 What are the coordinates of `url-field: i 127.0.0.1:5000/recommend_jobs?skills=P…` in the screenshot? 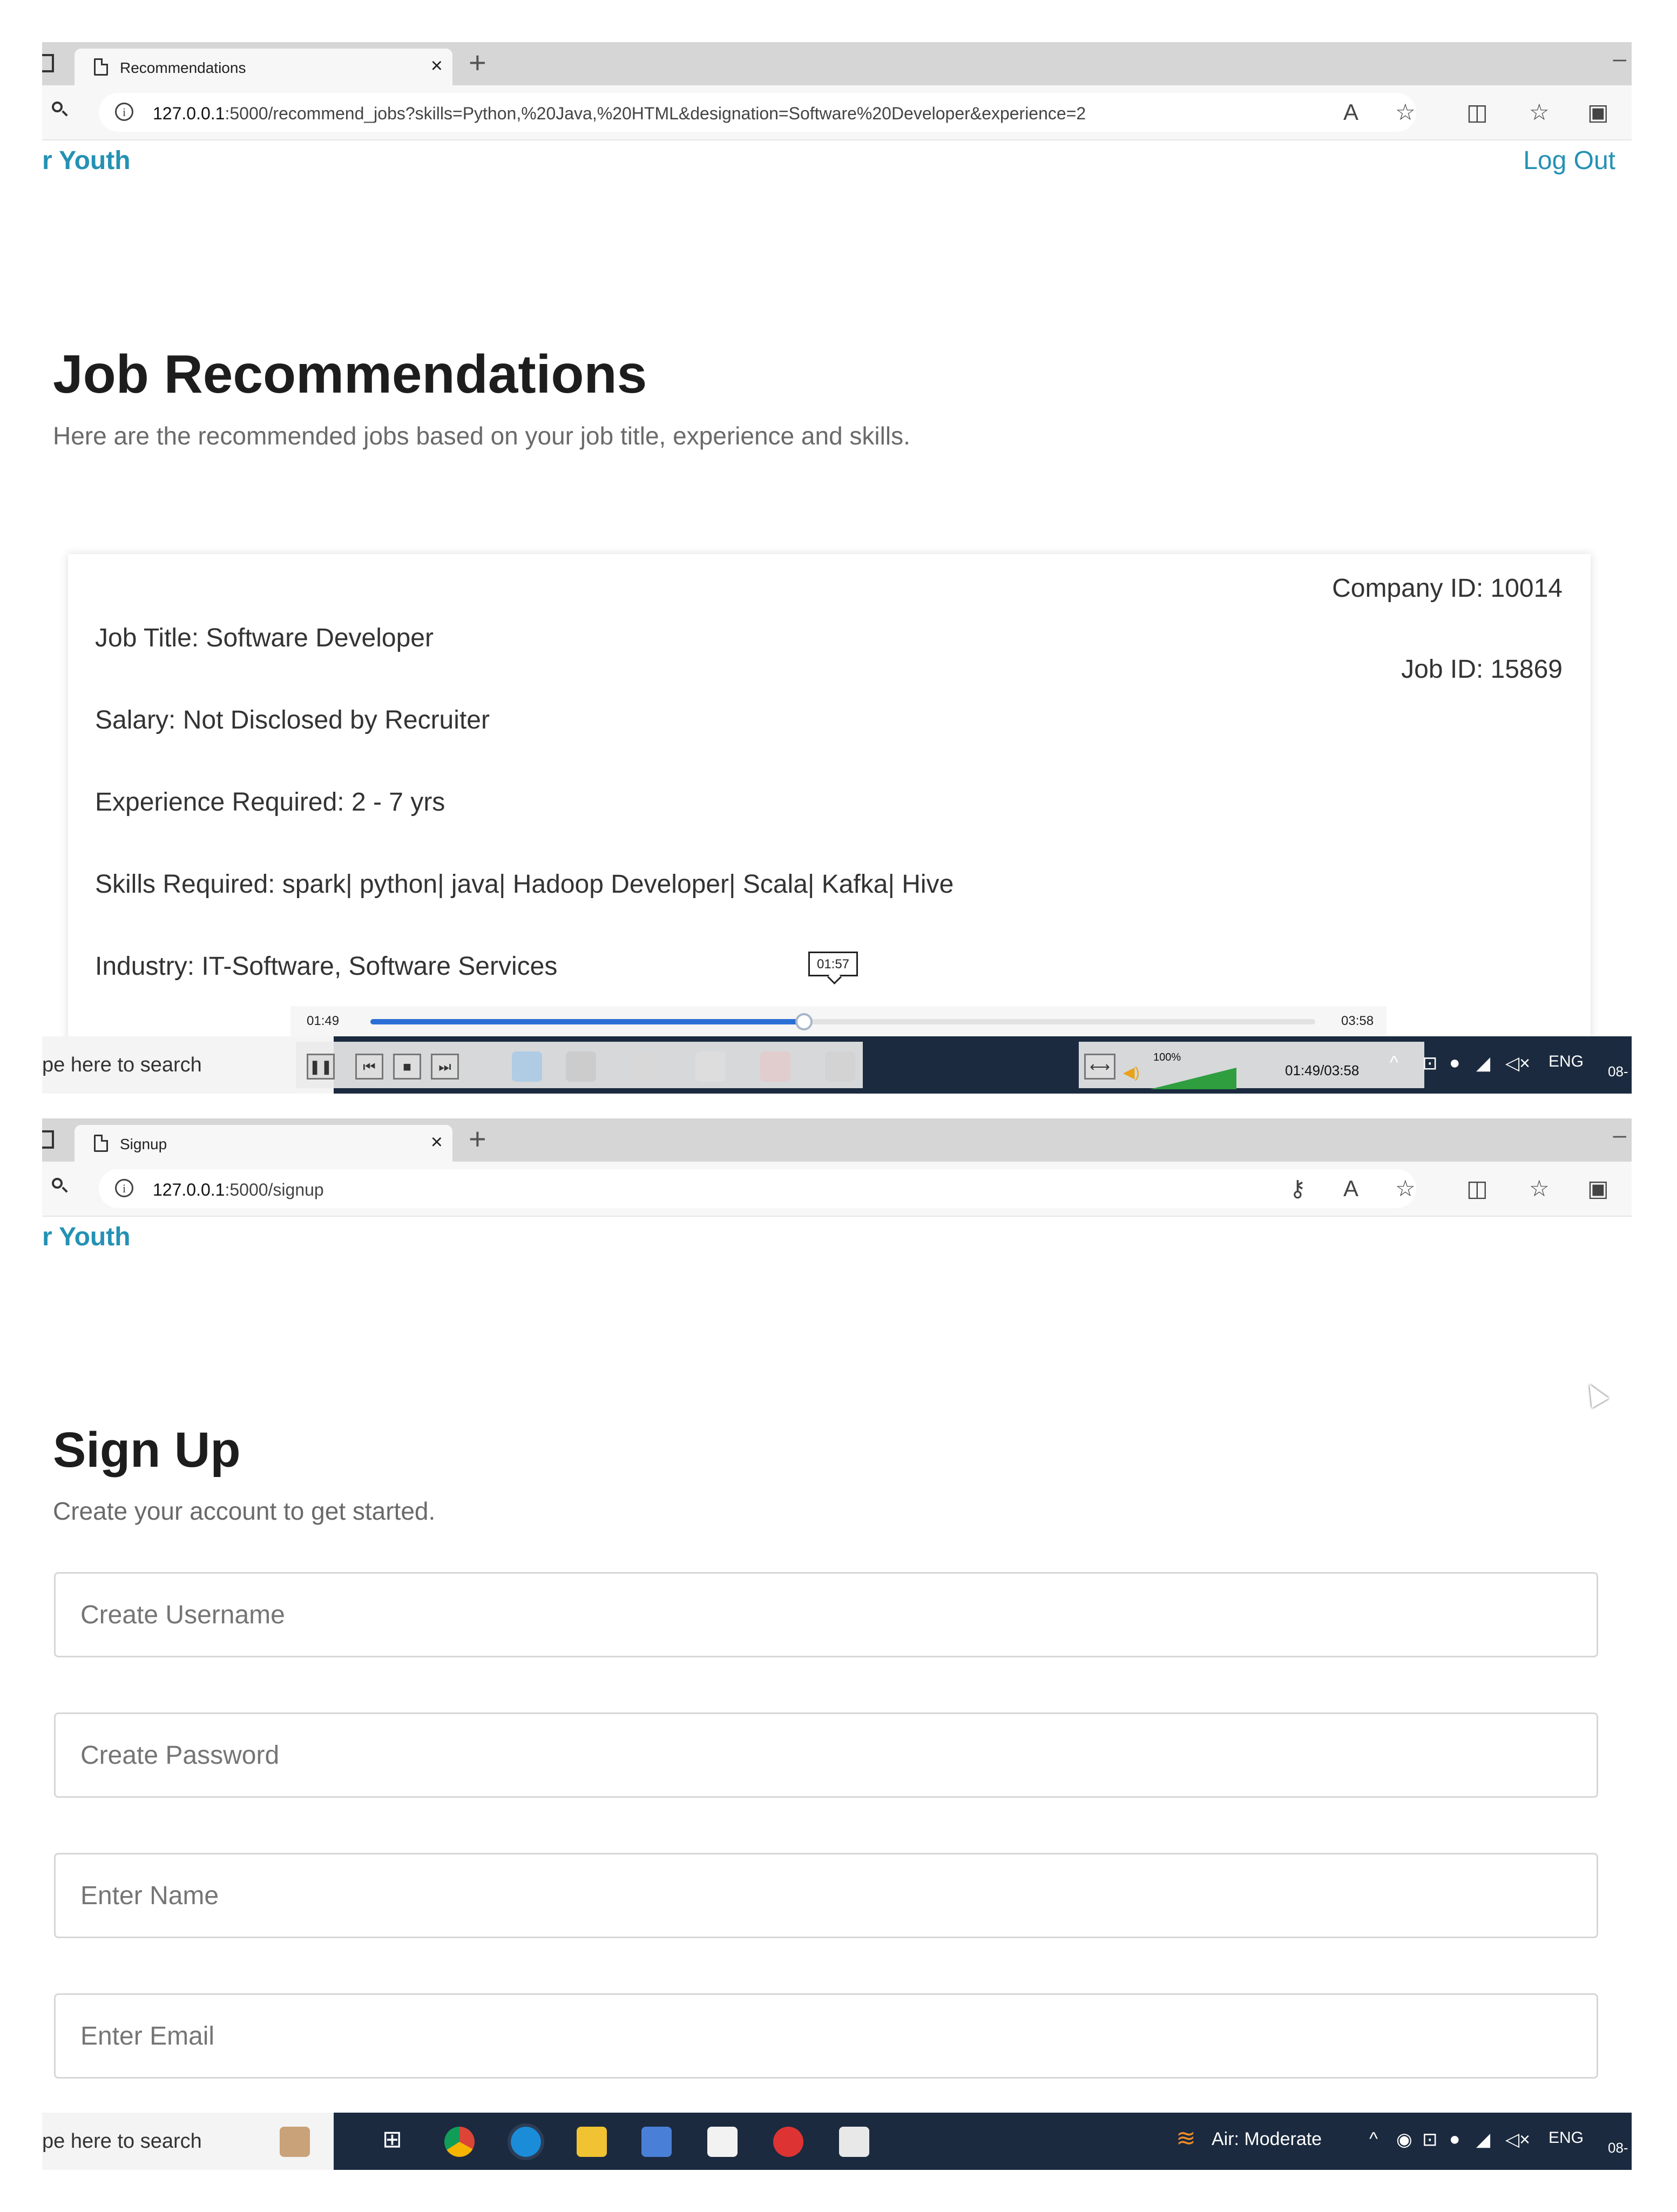 It's located at (757, 112).